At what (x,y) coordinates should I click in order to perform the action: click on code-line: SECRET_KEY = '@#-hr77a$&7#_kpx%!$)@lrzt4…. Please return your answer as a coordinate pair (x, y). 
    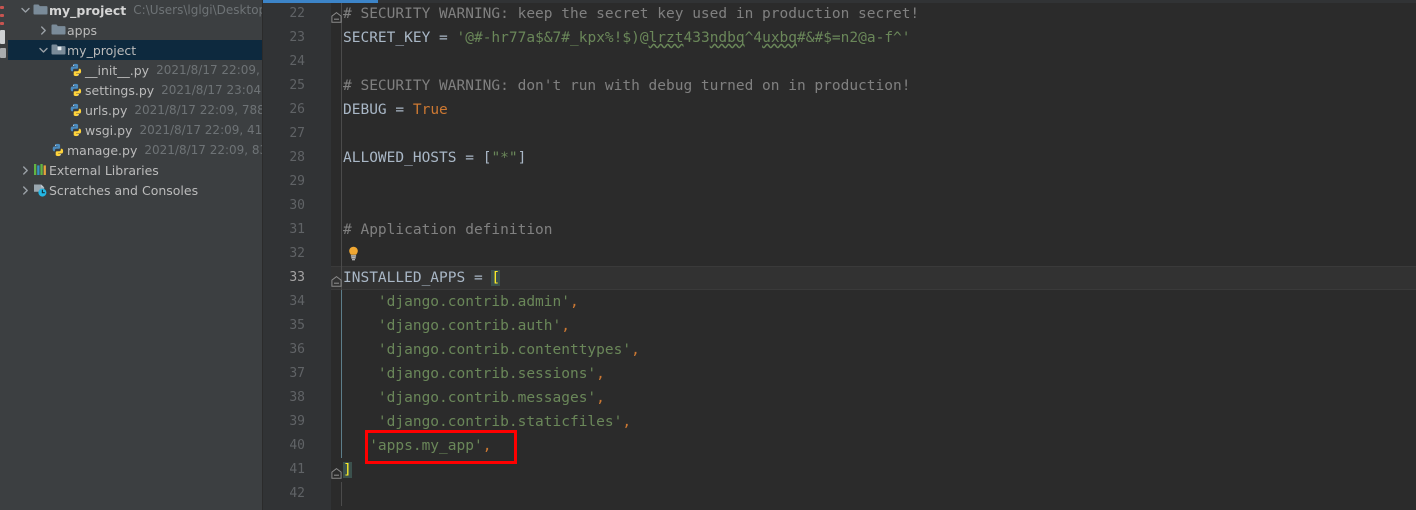
    Looking at the image, I should click on (627, 38).